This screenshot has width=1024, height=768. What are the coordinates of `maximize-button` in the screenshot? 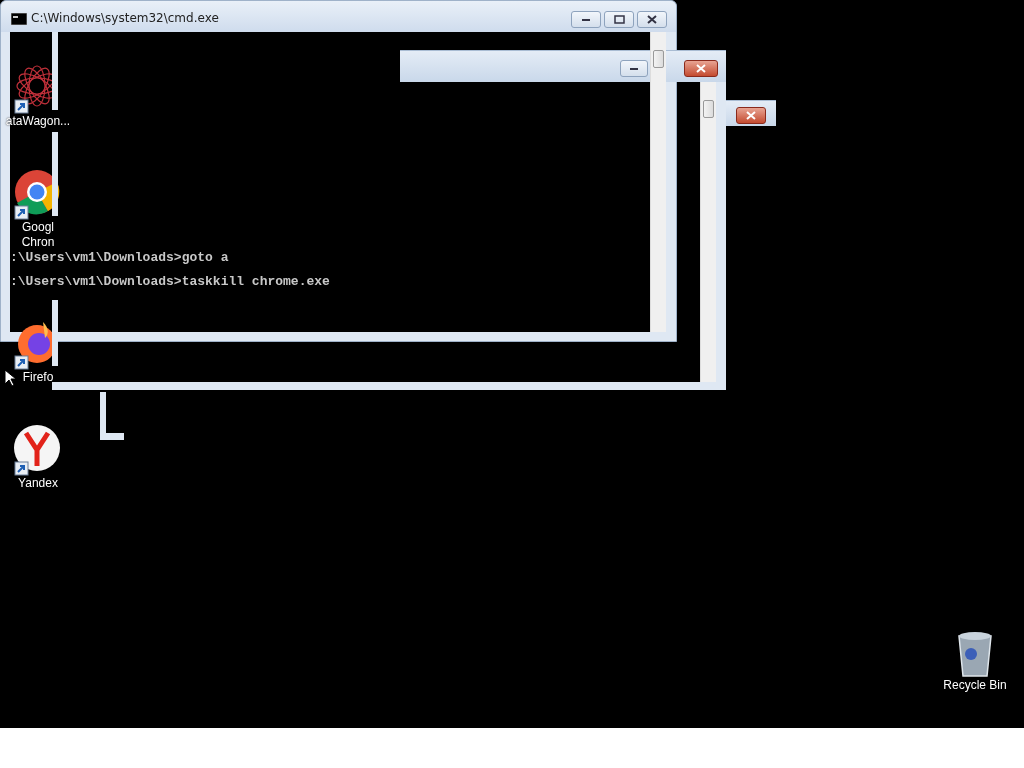 It's located at (619, 19).